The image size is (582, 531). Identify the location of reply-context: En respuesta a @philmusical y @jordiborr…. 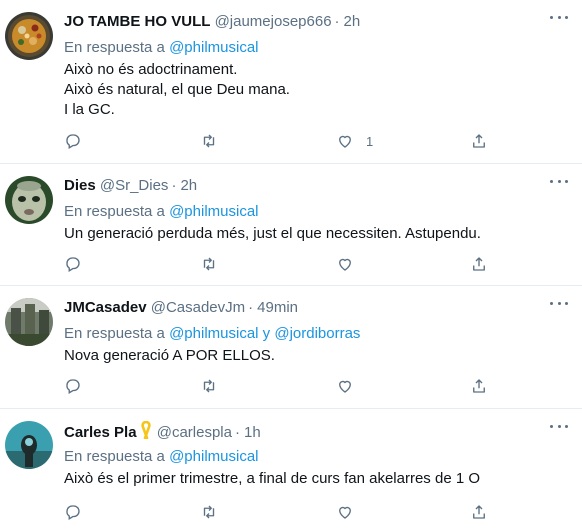
(212, 334).